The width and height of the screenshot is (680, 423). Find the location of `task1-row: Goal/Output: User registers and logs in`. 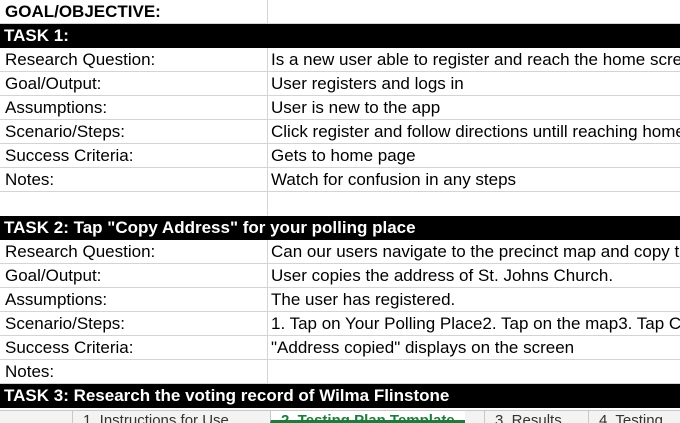

task1-row: Goal/Output: User registers and logs in is located at coordinates (340, 84).